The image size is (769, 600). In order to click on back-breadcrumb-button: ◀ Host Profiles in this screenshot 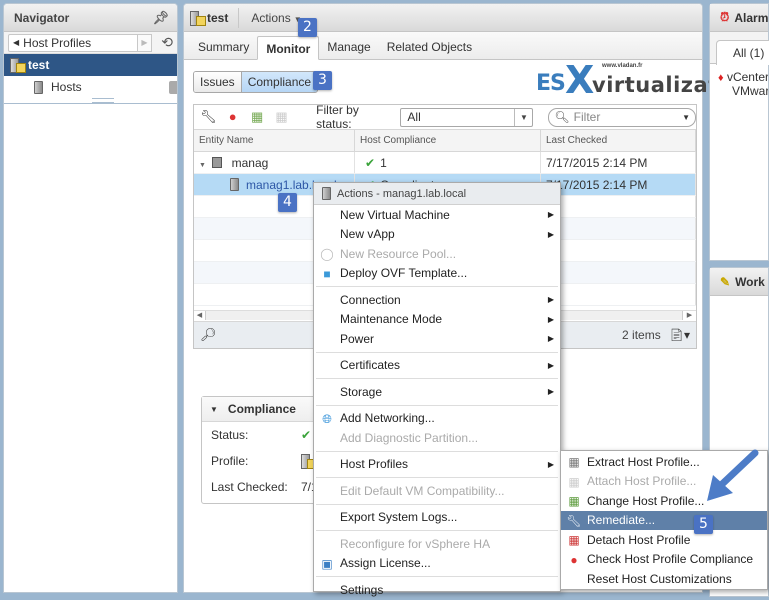, I will do `click(73, 42)`.